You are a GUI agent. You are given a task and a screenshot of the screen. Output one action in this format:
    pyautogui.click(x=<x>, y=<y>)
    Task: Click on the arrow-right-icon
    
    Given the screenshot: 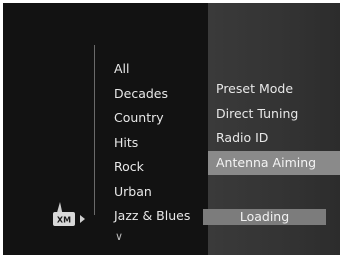 What is the action you would take?
    pyautogui.click(x=82, y=219)
    